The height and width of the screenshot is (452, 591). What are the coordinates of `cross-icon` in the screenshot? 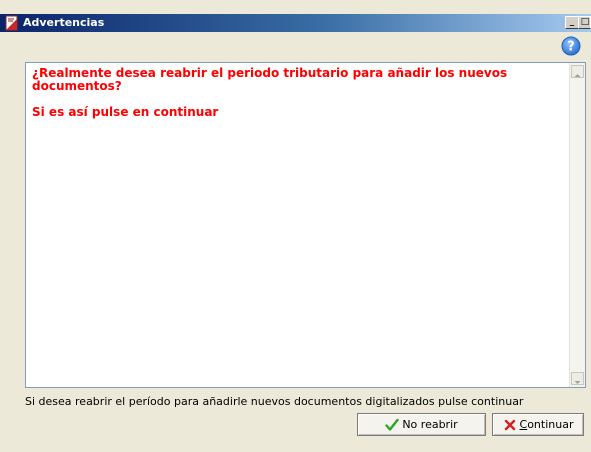 It's located at (509, 424).